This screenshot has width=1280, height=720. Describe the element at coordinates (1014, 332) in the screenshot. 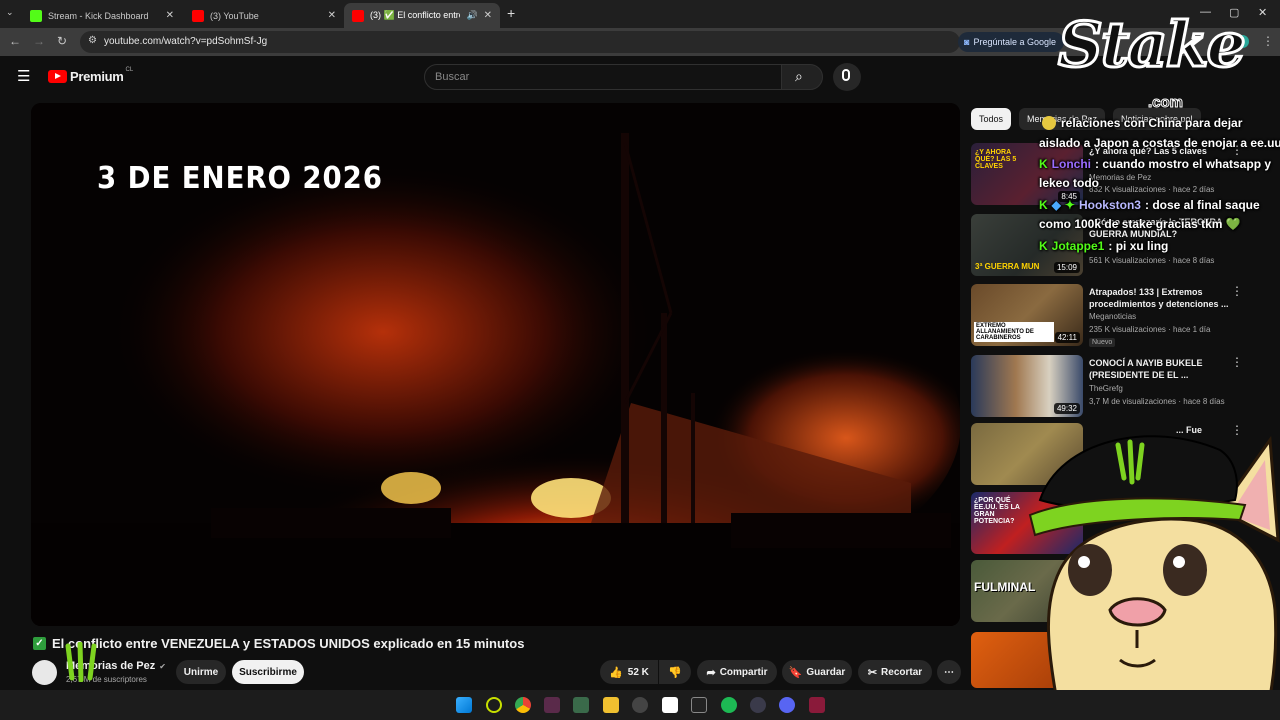

I see `thumbnail-text: EXTREMO ALLANAMIENTO DE CARABINEROS` at that location.